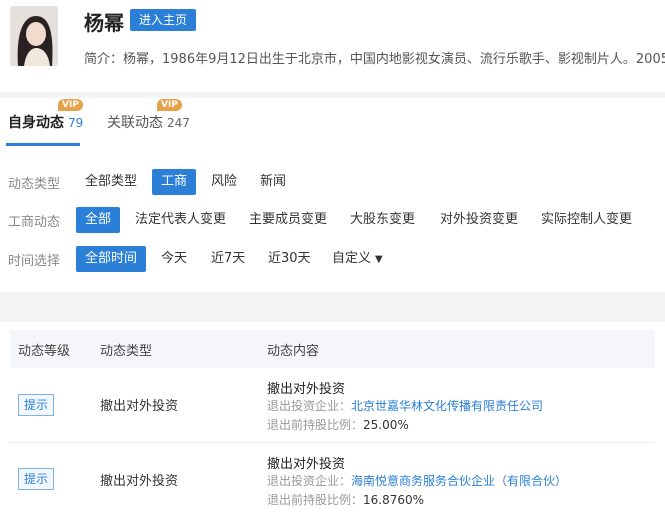 Image resolution: width=665 pixels, height=522 pixels. Describe the element at coordinates (288, 220) in the screenshot. I see `filter-option-key-member-change: 主要成员变更` at that location.